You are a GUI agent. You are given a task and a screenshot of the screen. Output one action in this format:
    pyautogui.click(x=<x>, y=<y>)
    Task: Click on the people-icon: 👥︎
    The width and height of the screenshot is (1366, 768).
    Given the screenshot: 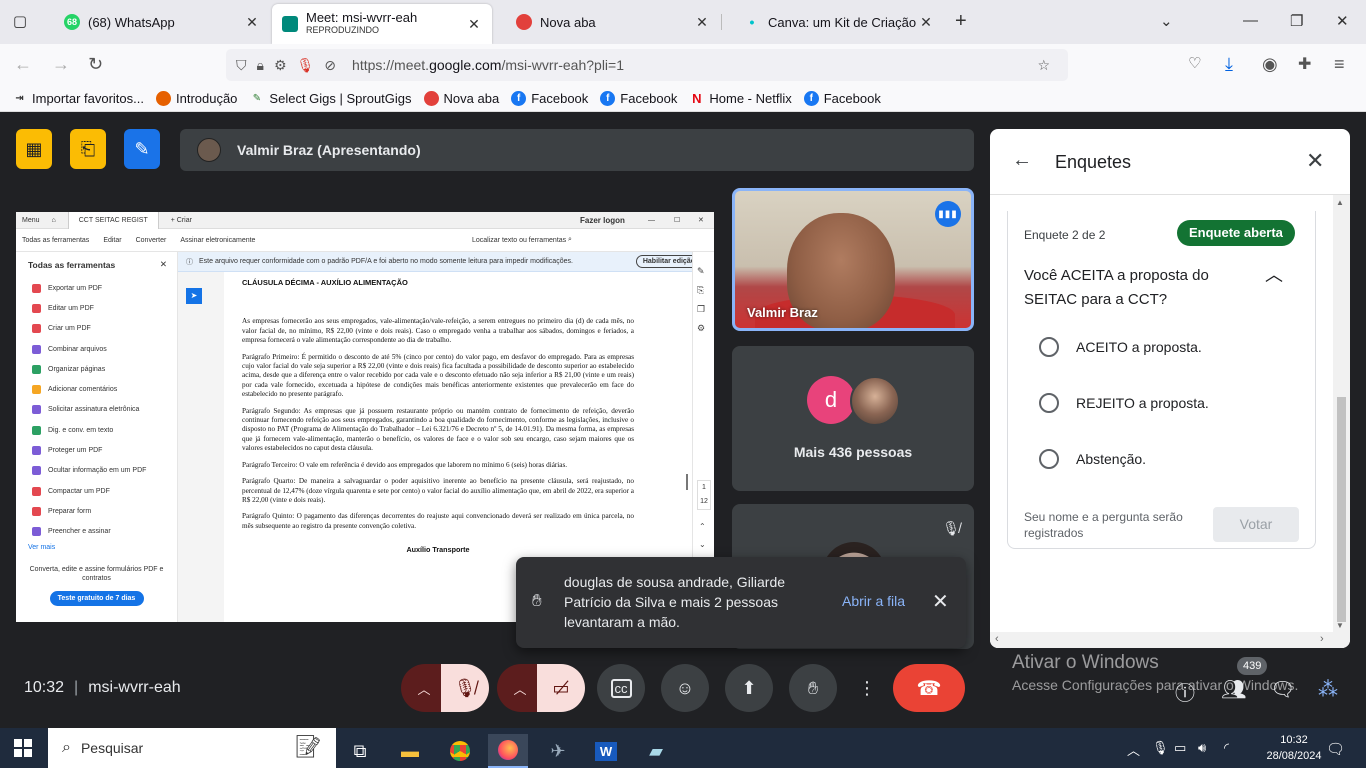 What is the action you would take?
    pyautogui.click(x=1233, y=689)
    